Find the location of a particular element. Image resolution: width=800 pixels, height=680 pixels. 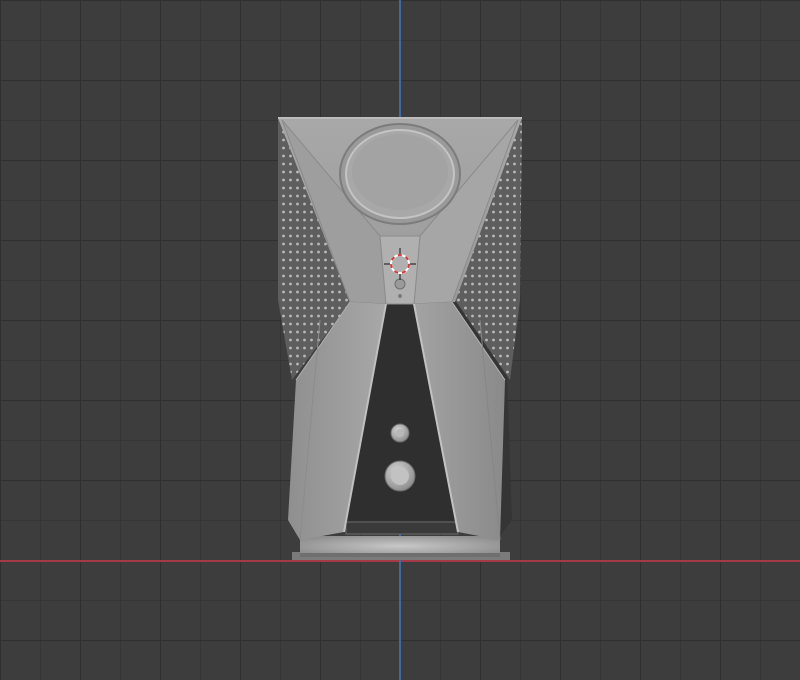

speaker-cone is located at coordinates (400, 174).